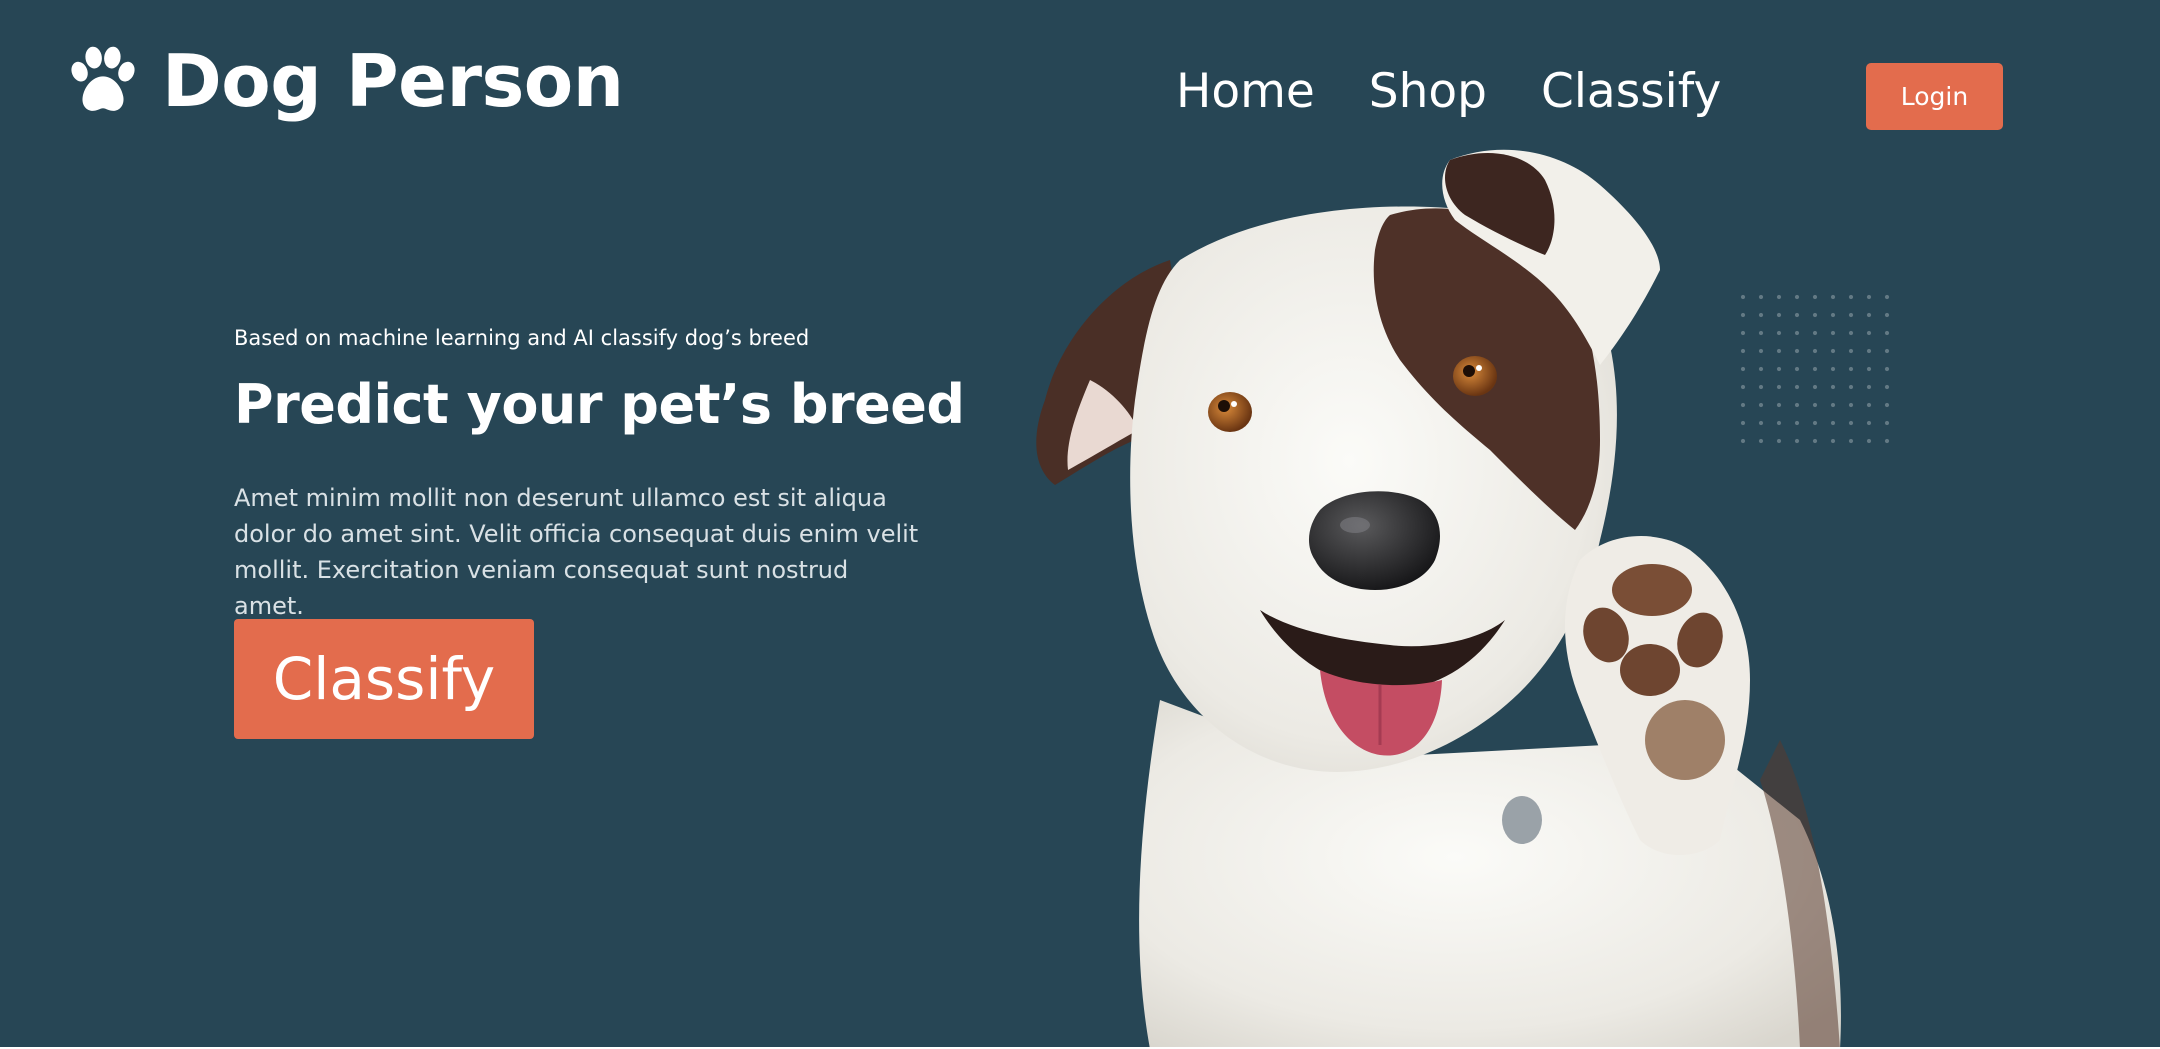 The height and width of the screenshot is (1049, 2160). What do you see at coordinates (1428, 92) in the screenshot?
I see `nav-shop: Shop` at bounding box center [1428, 92].